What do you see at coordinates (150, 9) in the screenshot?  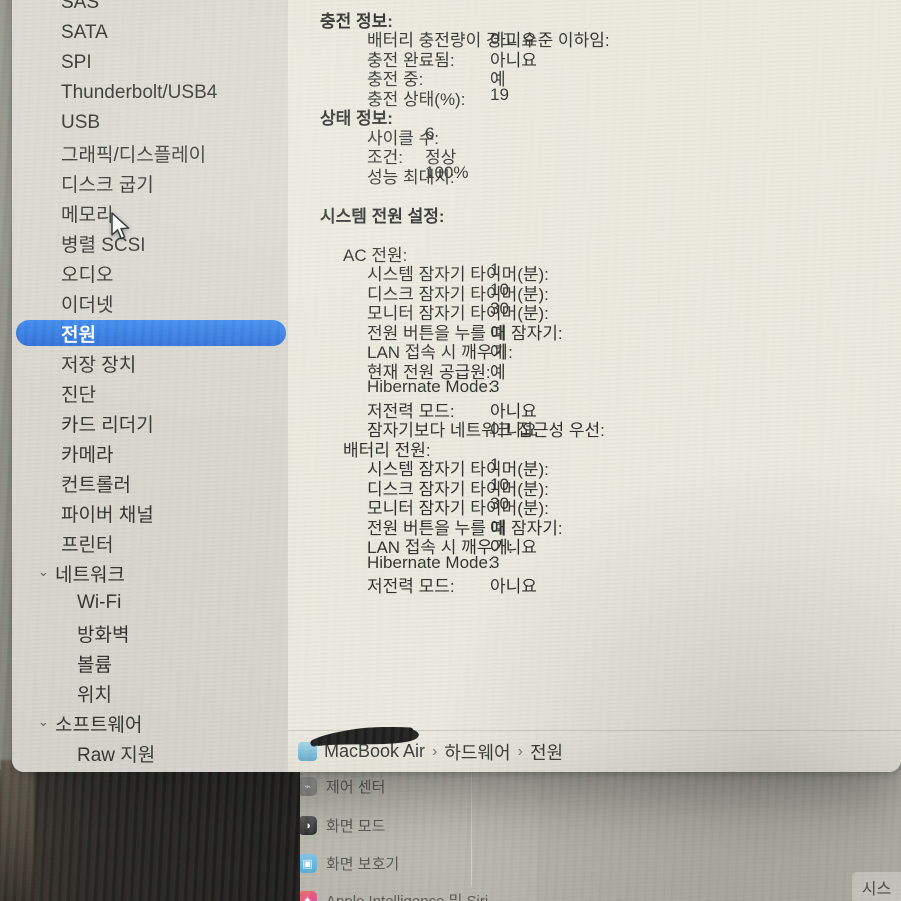 I see `sidebar-item-sas: SAS` at bounding box center [150, 9].